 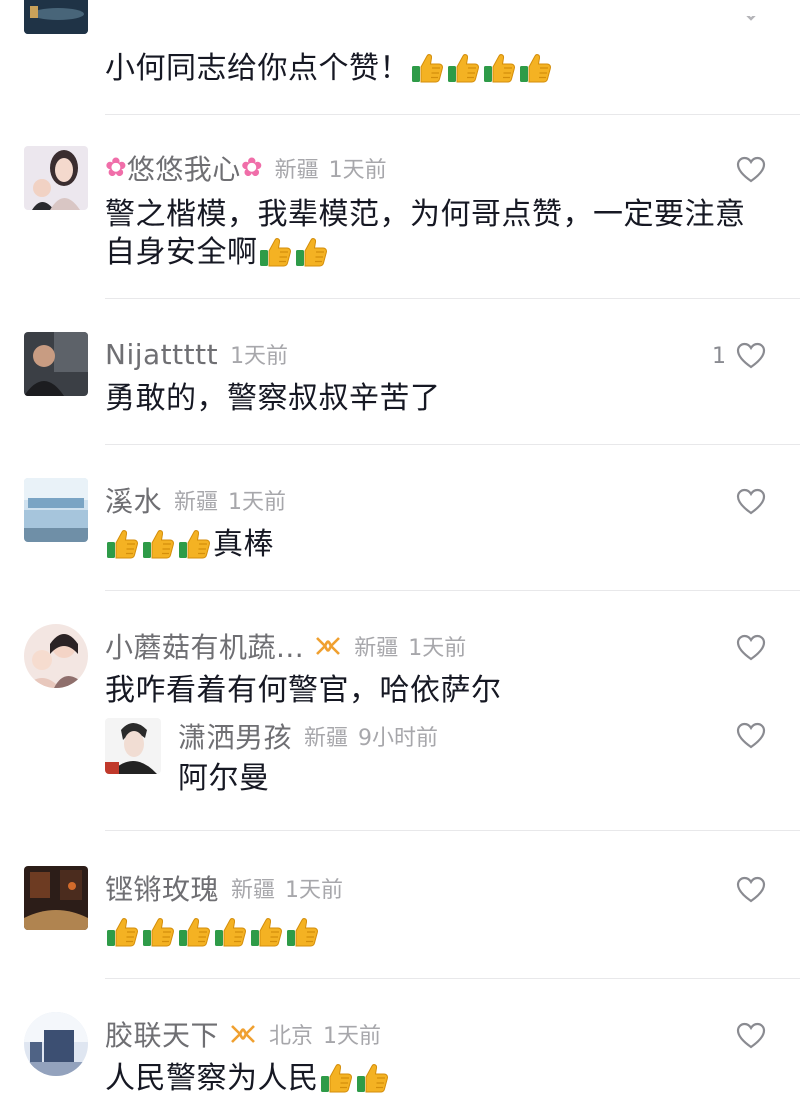 What do you see at coordinates (440, 933) in the screenshot?
I see `comment-text` at bounding box center [440, 933].